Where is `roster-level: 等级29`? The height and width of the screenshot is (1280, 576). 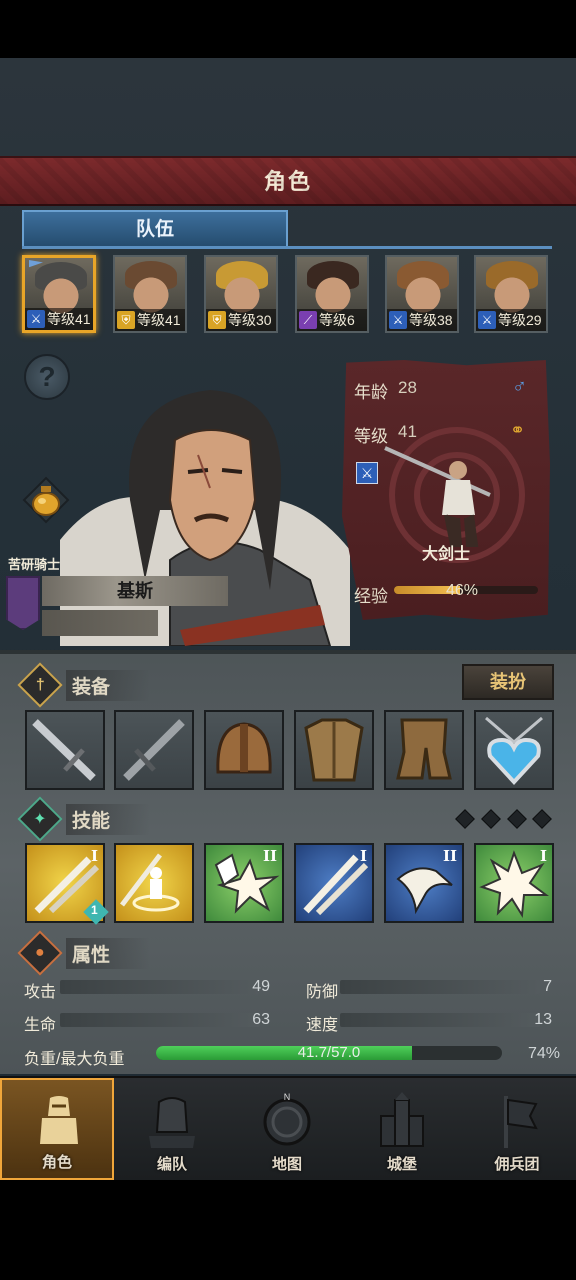 roster-level: 等级29 is located at coordinates (520, 320).